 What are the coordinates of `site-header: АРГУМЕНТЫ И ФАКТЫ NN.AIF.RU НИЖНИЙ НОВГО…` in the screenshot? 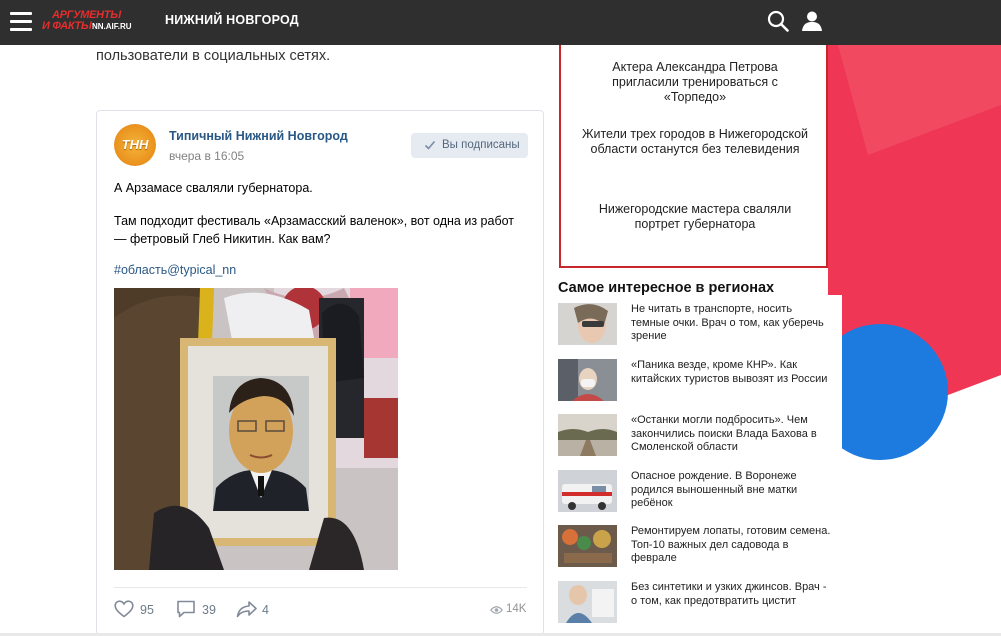 It's located at (500, 22).